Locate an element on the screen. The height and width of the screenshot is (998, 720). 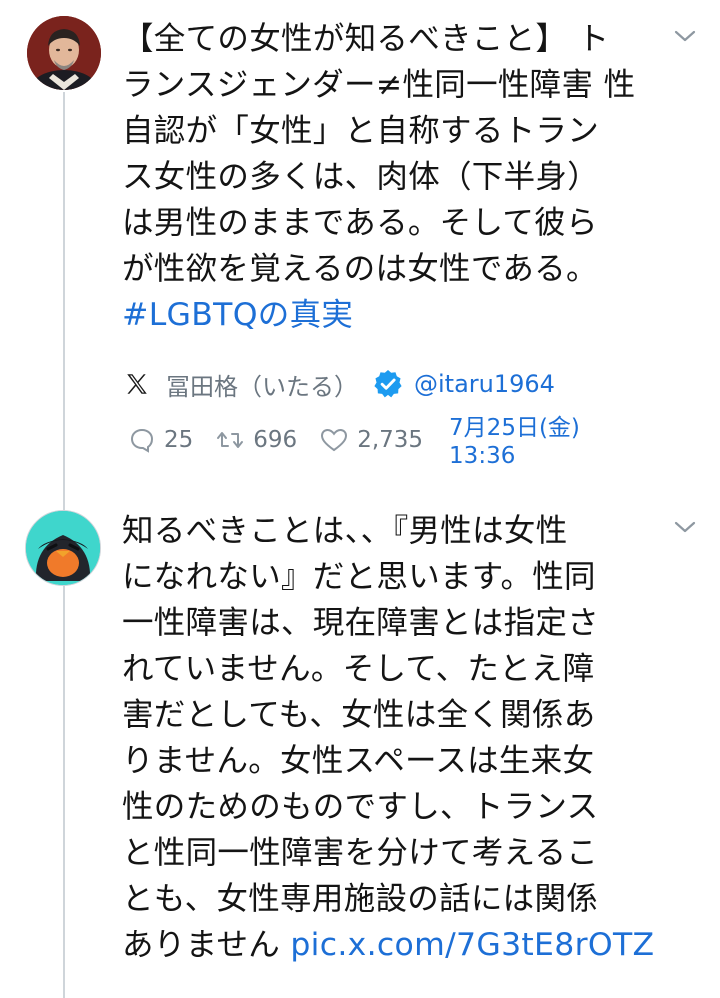
author-handle: @itaru1964 is located at coordinates (484, 384).